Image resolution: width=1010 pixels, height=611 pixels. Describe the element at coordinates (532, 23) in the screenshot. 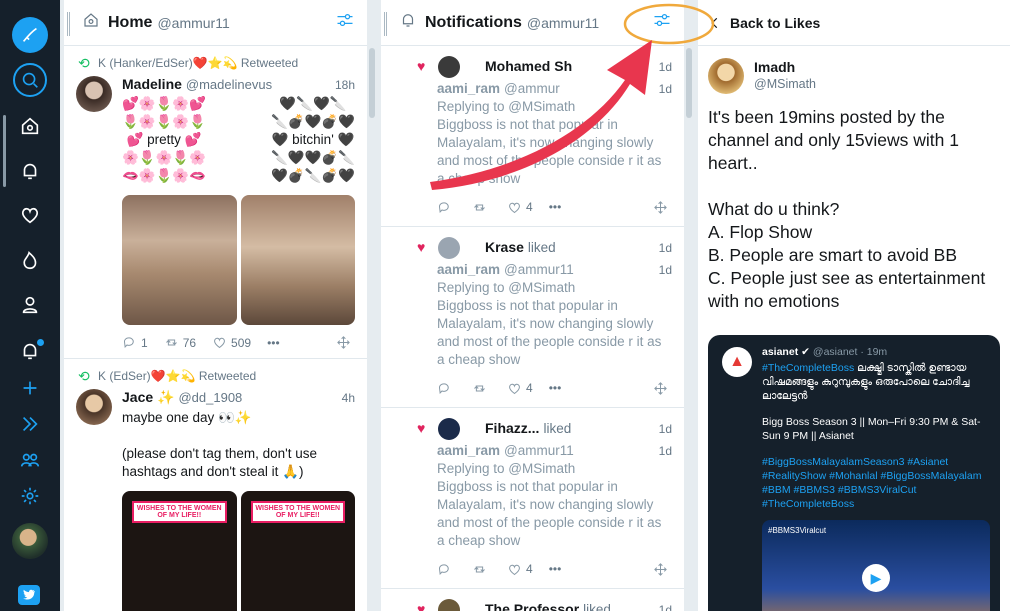

I see `notifications-column-header: Notifications @ammur11` at that location.